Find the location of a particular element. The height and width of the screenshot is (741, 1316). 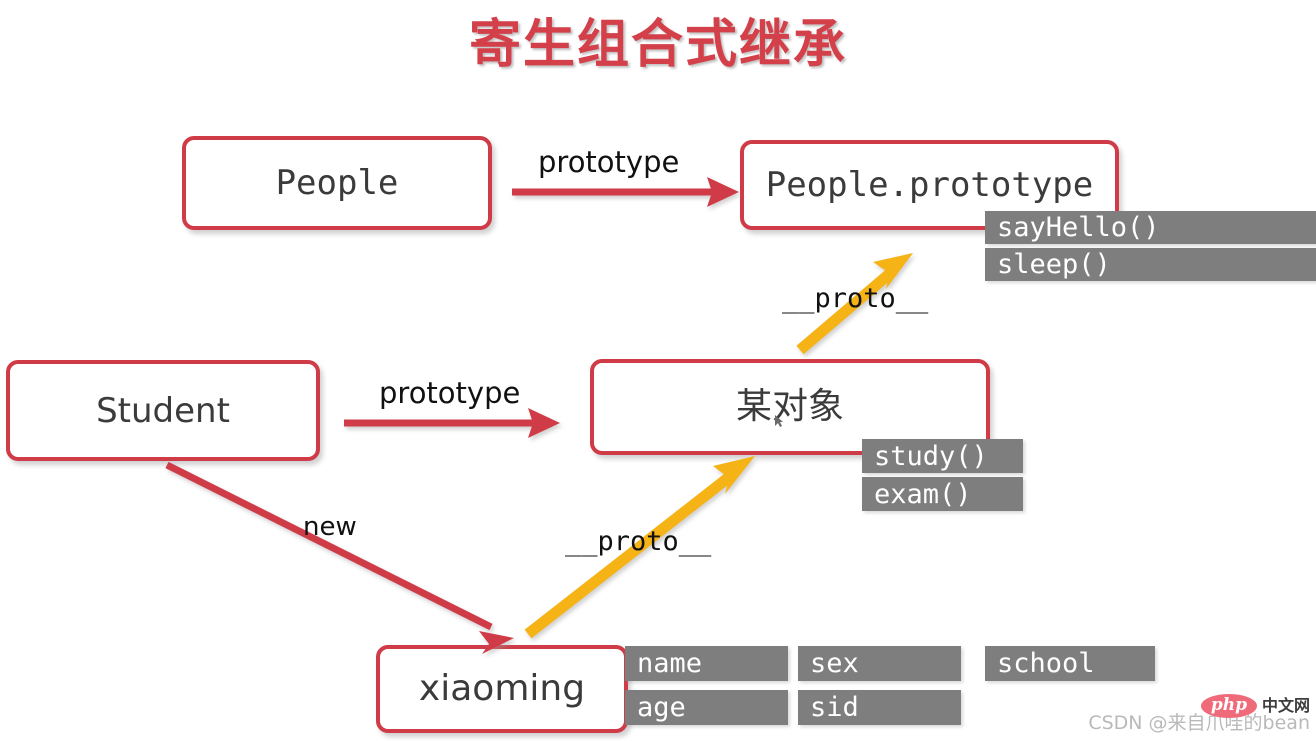

chip-name-label: name is located at coordinates (670, 663).